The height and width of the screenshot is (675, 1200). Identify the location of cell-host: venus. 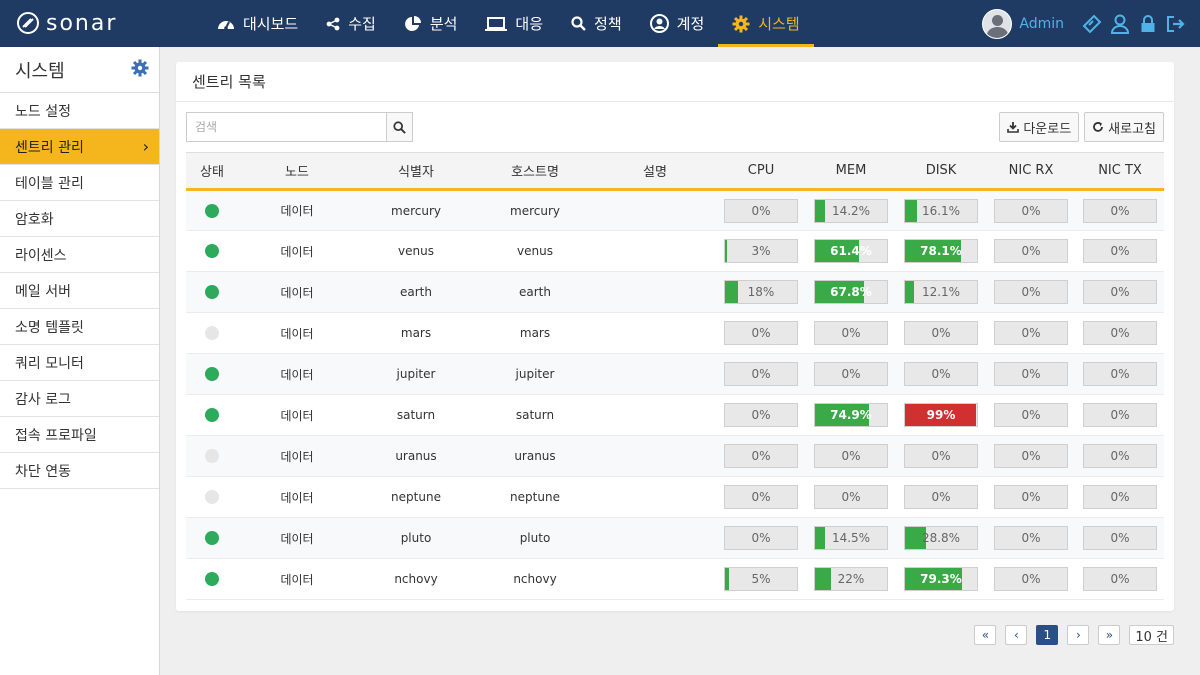
(535, 251).